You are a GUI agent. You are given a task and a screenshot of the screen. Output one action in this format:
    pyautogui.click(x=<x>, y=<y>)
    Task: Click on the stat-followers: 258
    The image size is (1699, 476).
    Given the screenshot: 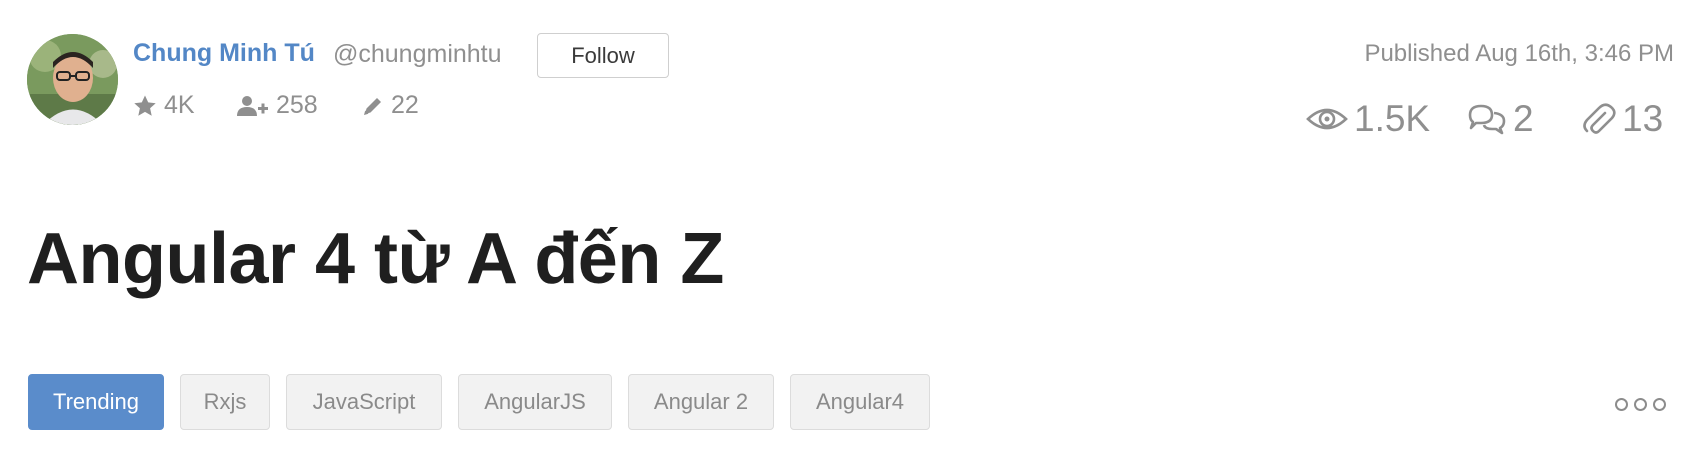 What is the action you would take?
    pyautogui.click(x=277, y=105)
    